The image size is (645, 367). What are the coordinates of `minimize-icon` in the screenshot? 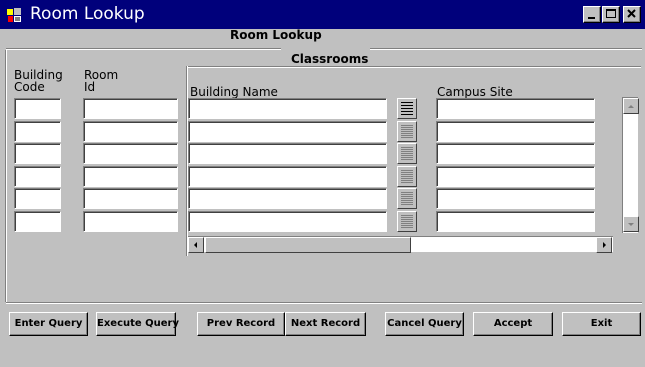 It's located at (591, 18).